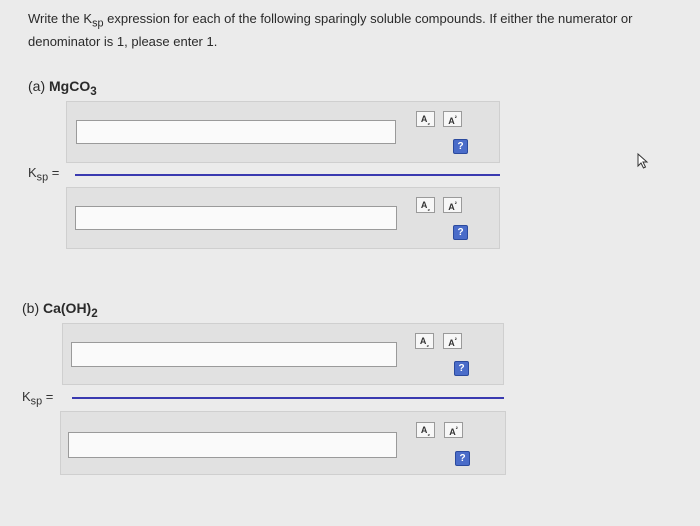  Describe the element at coordinates (232, 445) in the screenshot. I see `part-b-denominator-input` at that location.